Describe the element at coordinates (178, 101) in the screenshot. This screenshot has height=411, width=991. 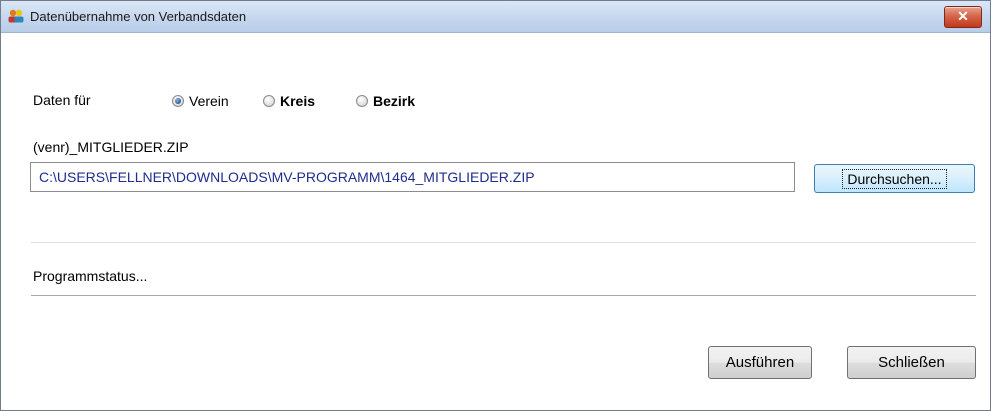
I see `radio-checked-icon` at that location.